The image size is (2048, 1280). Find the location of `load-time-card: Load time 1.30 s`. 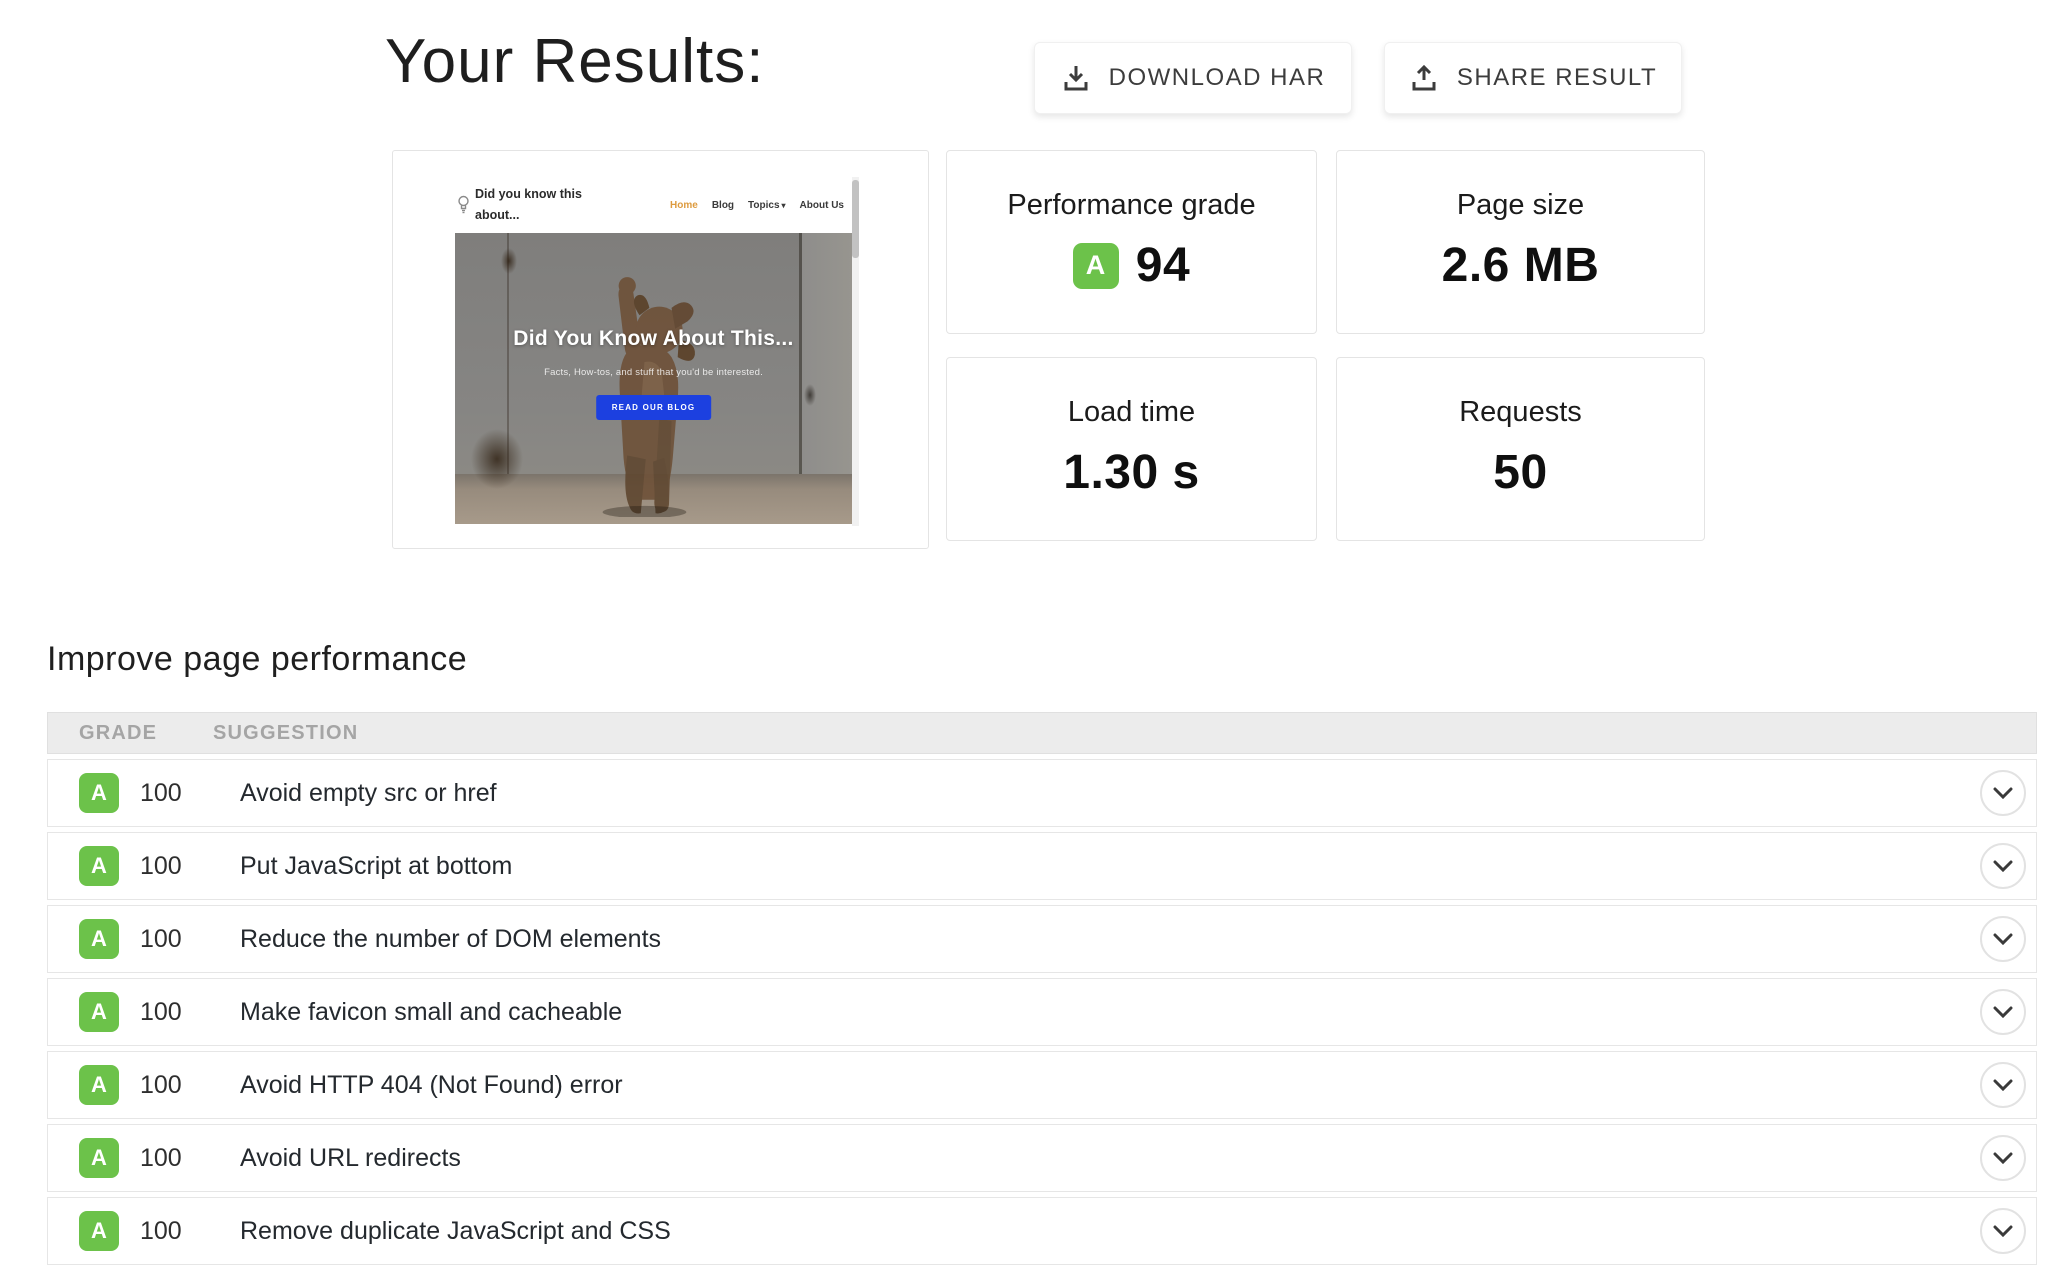

load-time-card: Load time 1.30 s is located at coordinates (1131, 449).